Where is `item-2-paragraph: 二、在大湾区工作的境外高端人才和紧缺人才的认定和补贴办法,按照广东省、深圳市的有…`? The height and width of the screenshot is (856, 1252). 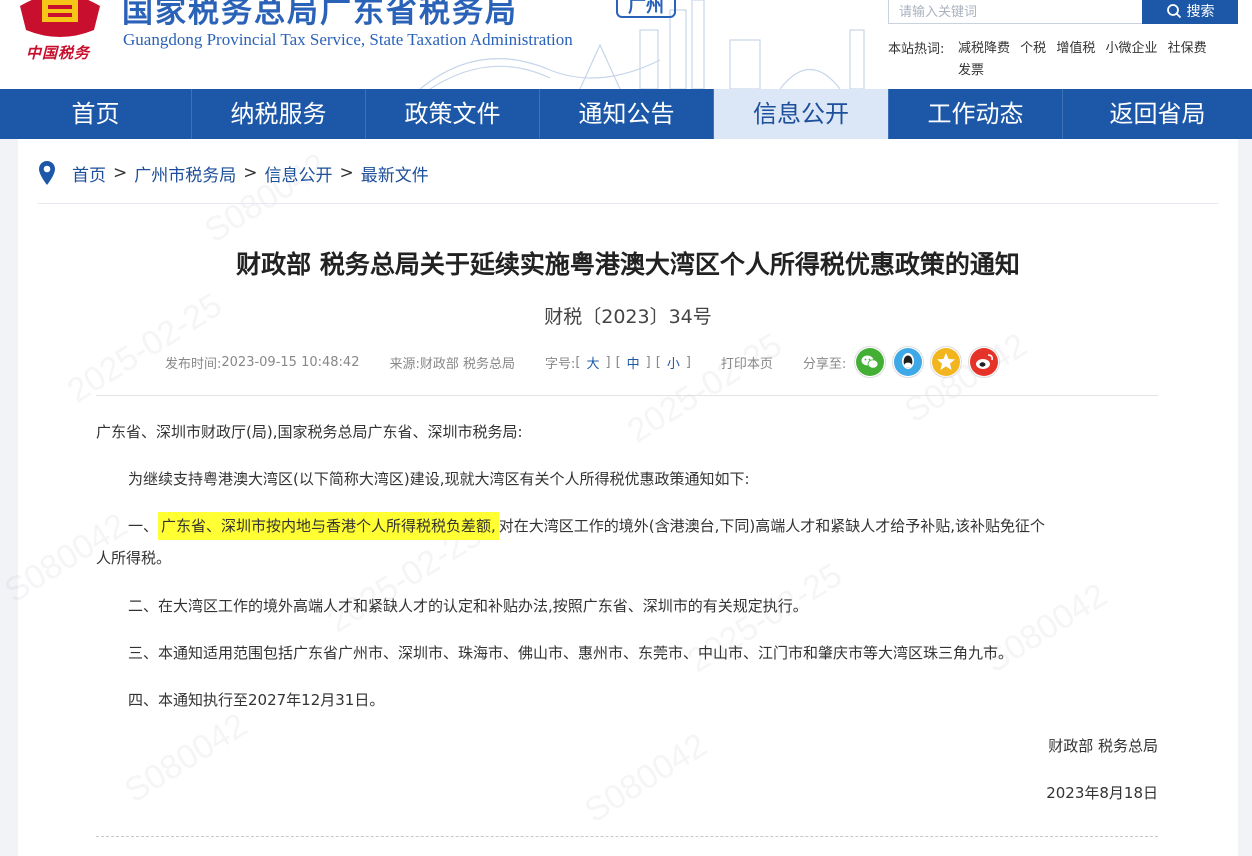
item-2-paragraph: 二、在大湾区工作的境外高端人才和紧缺人才的认定和补贴办法,按照广东省、深圳市的有… is located at coordinates (468, 606).